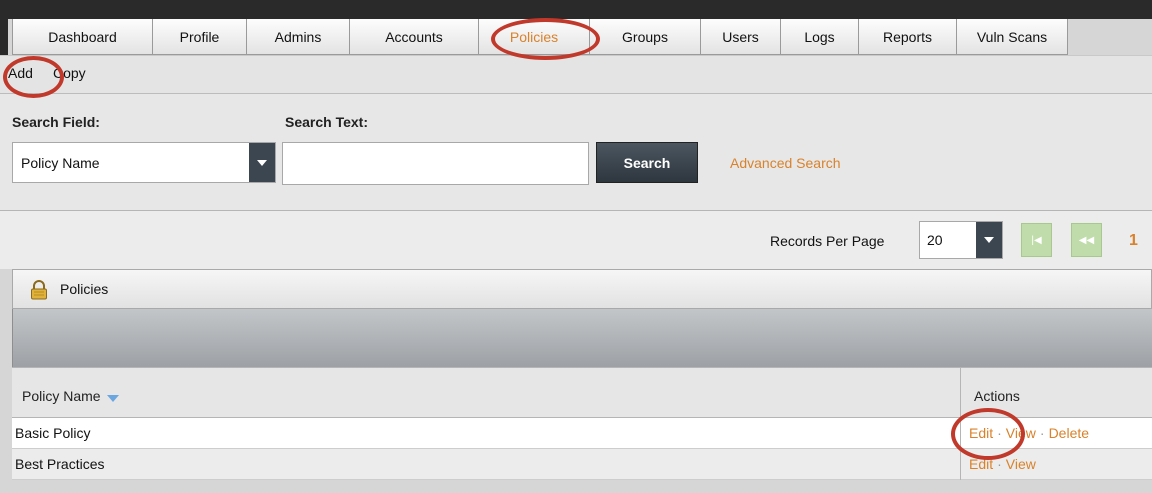  Describe the element at coordinates (1086, 240) in the screenshot. I see `previous-page-icon: ◀◀` at that location.